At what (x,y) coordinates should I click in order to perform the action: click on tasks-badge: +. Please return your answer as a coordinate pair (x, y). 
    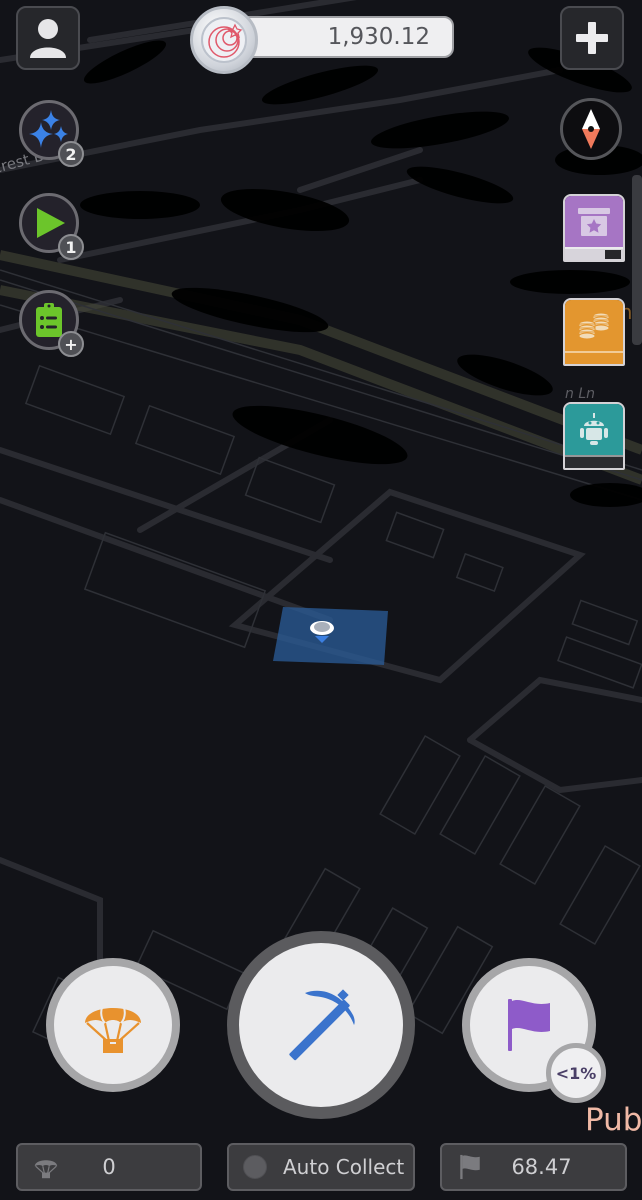
    Looking at the image, I should click on (71, 344).